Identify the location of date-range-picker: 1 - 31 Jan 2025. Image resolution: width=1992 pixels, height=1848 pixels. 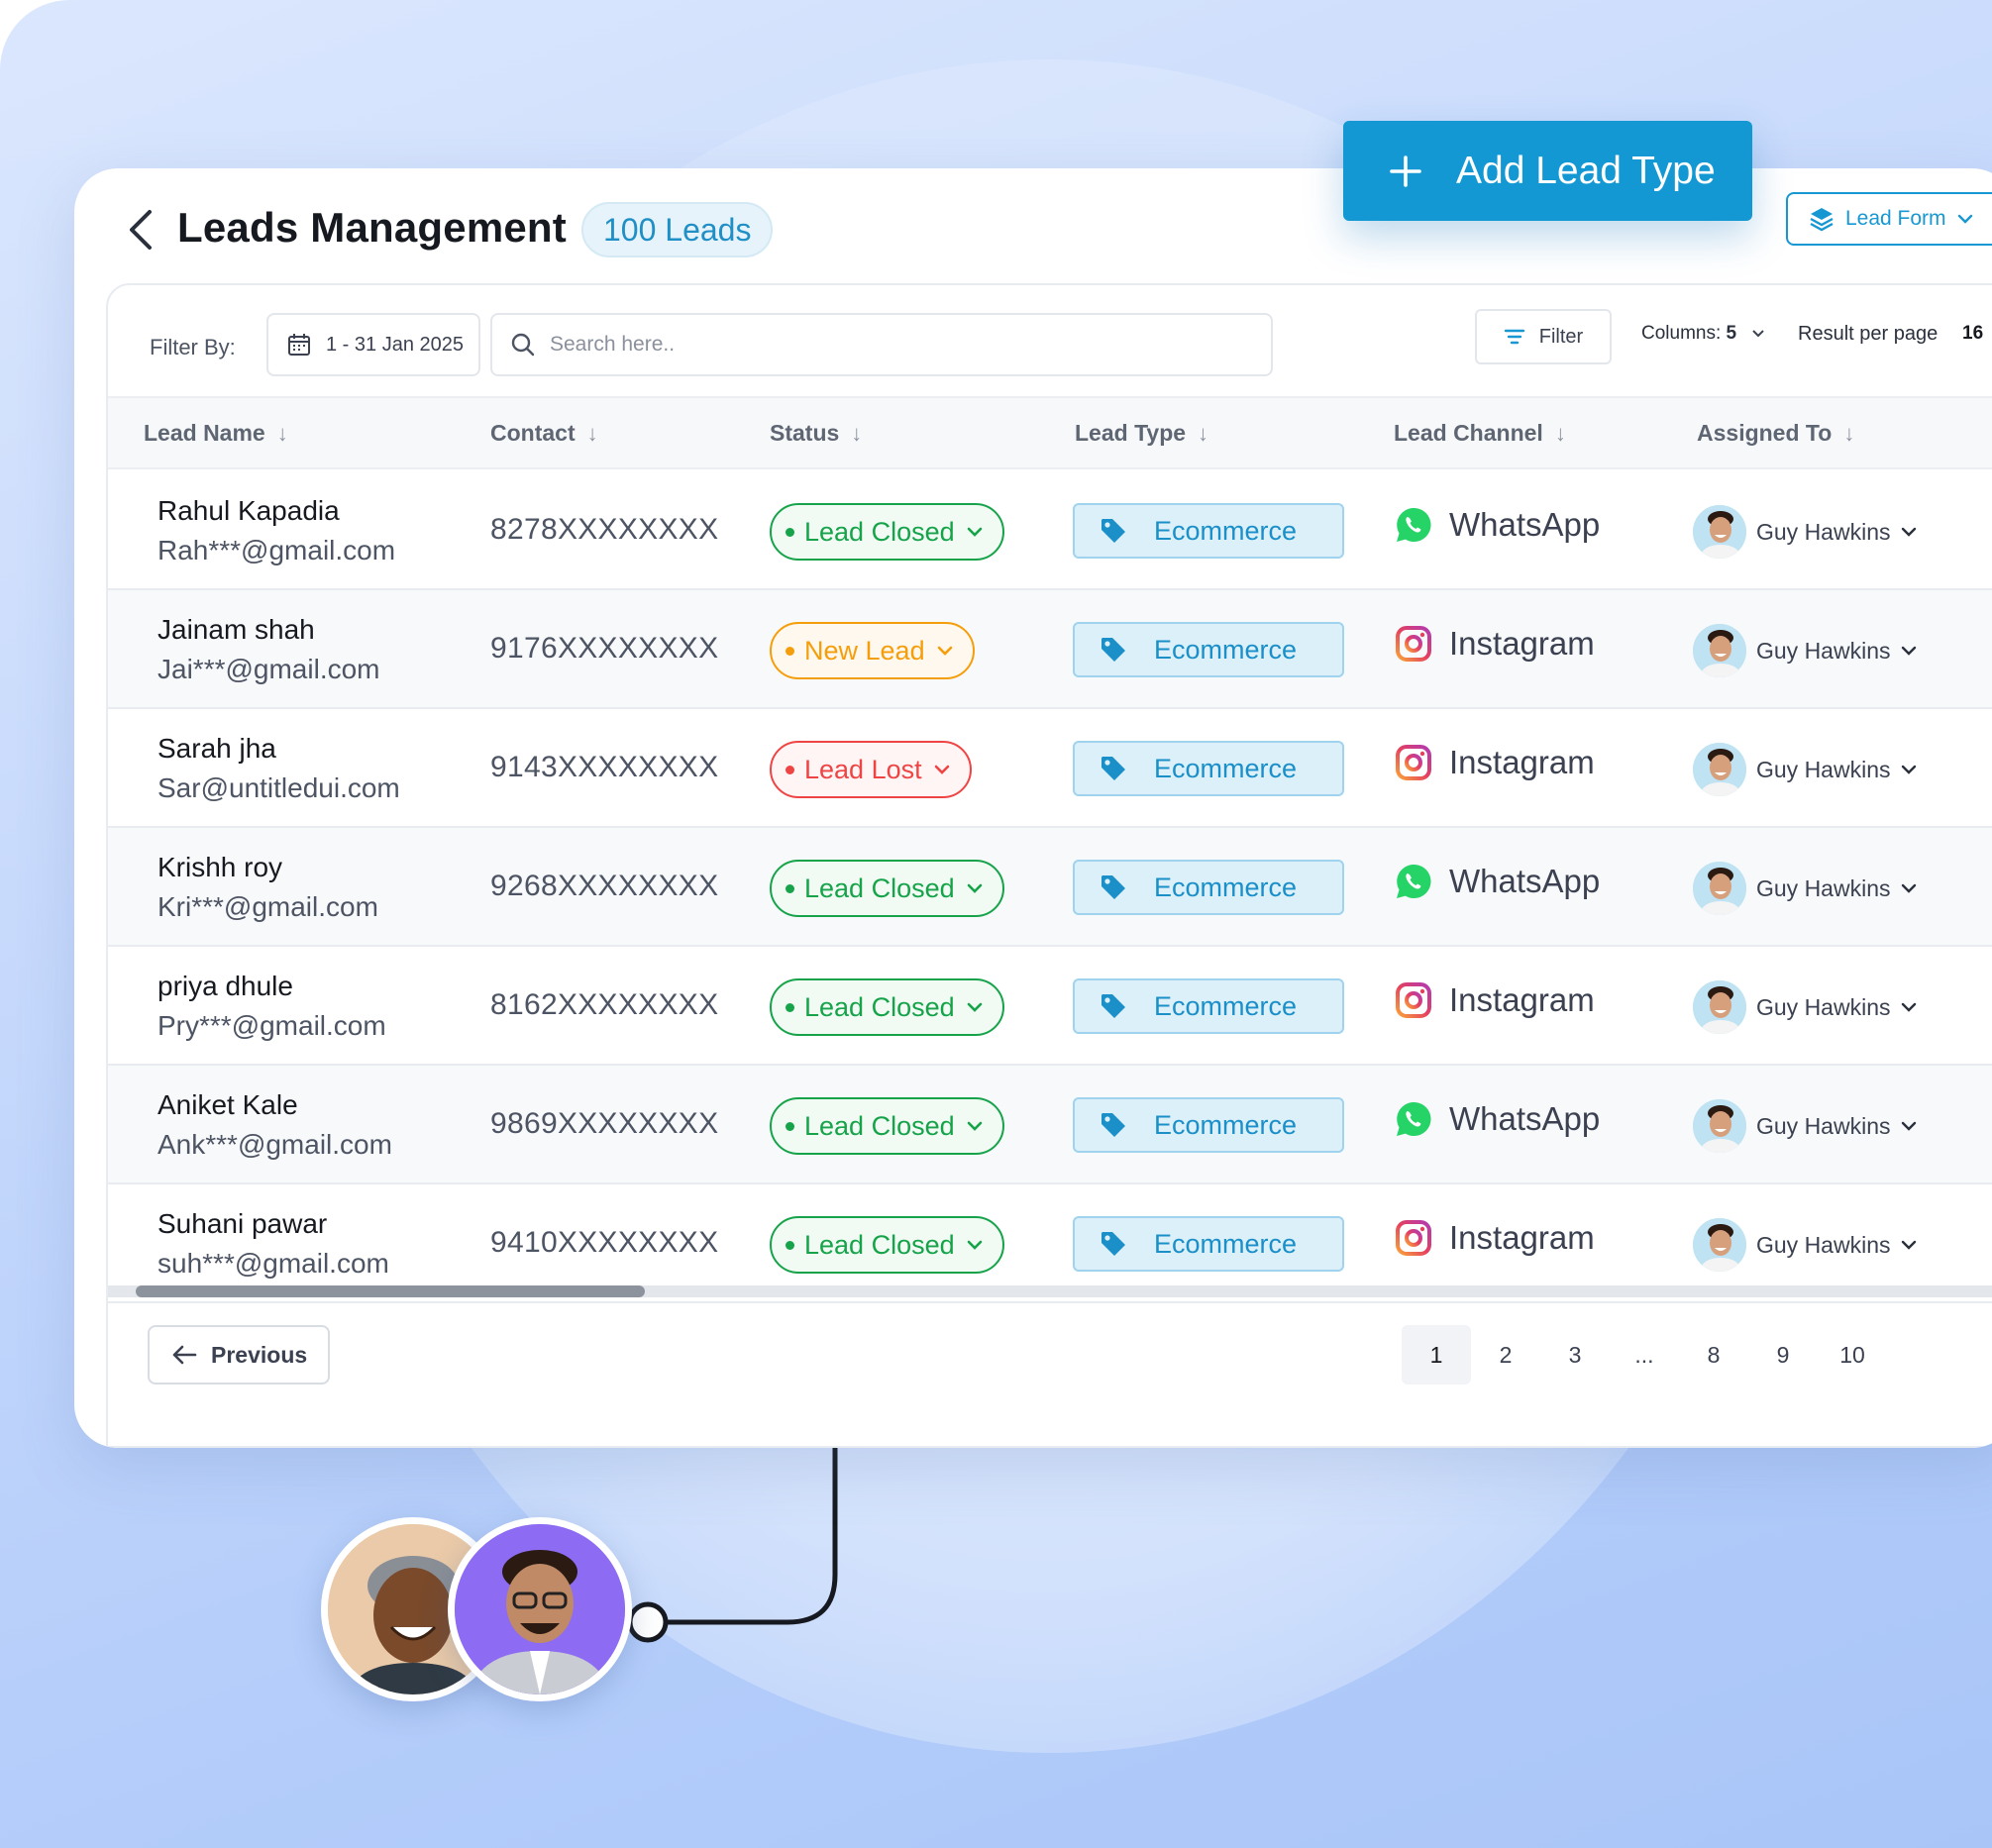
(373, 344).